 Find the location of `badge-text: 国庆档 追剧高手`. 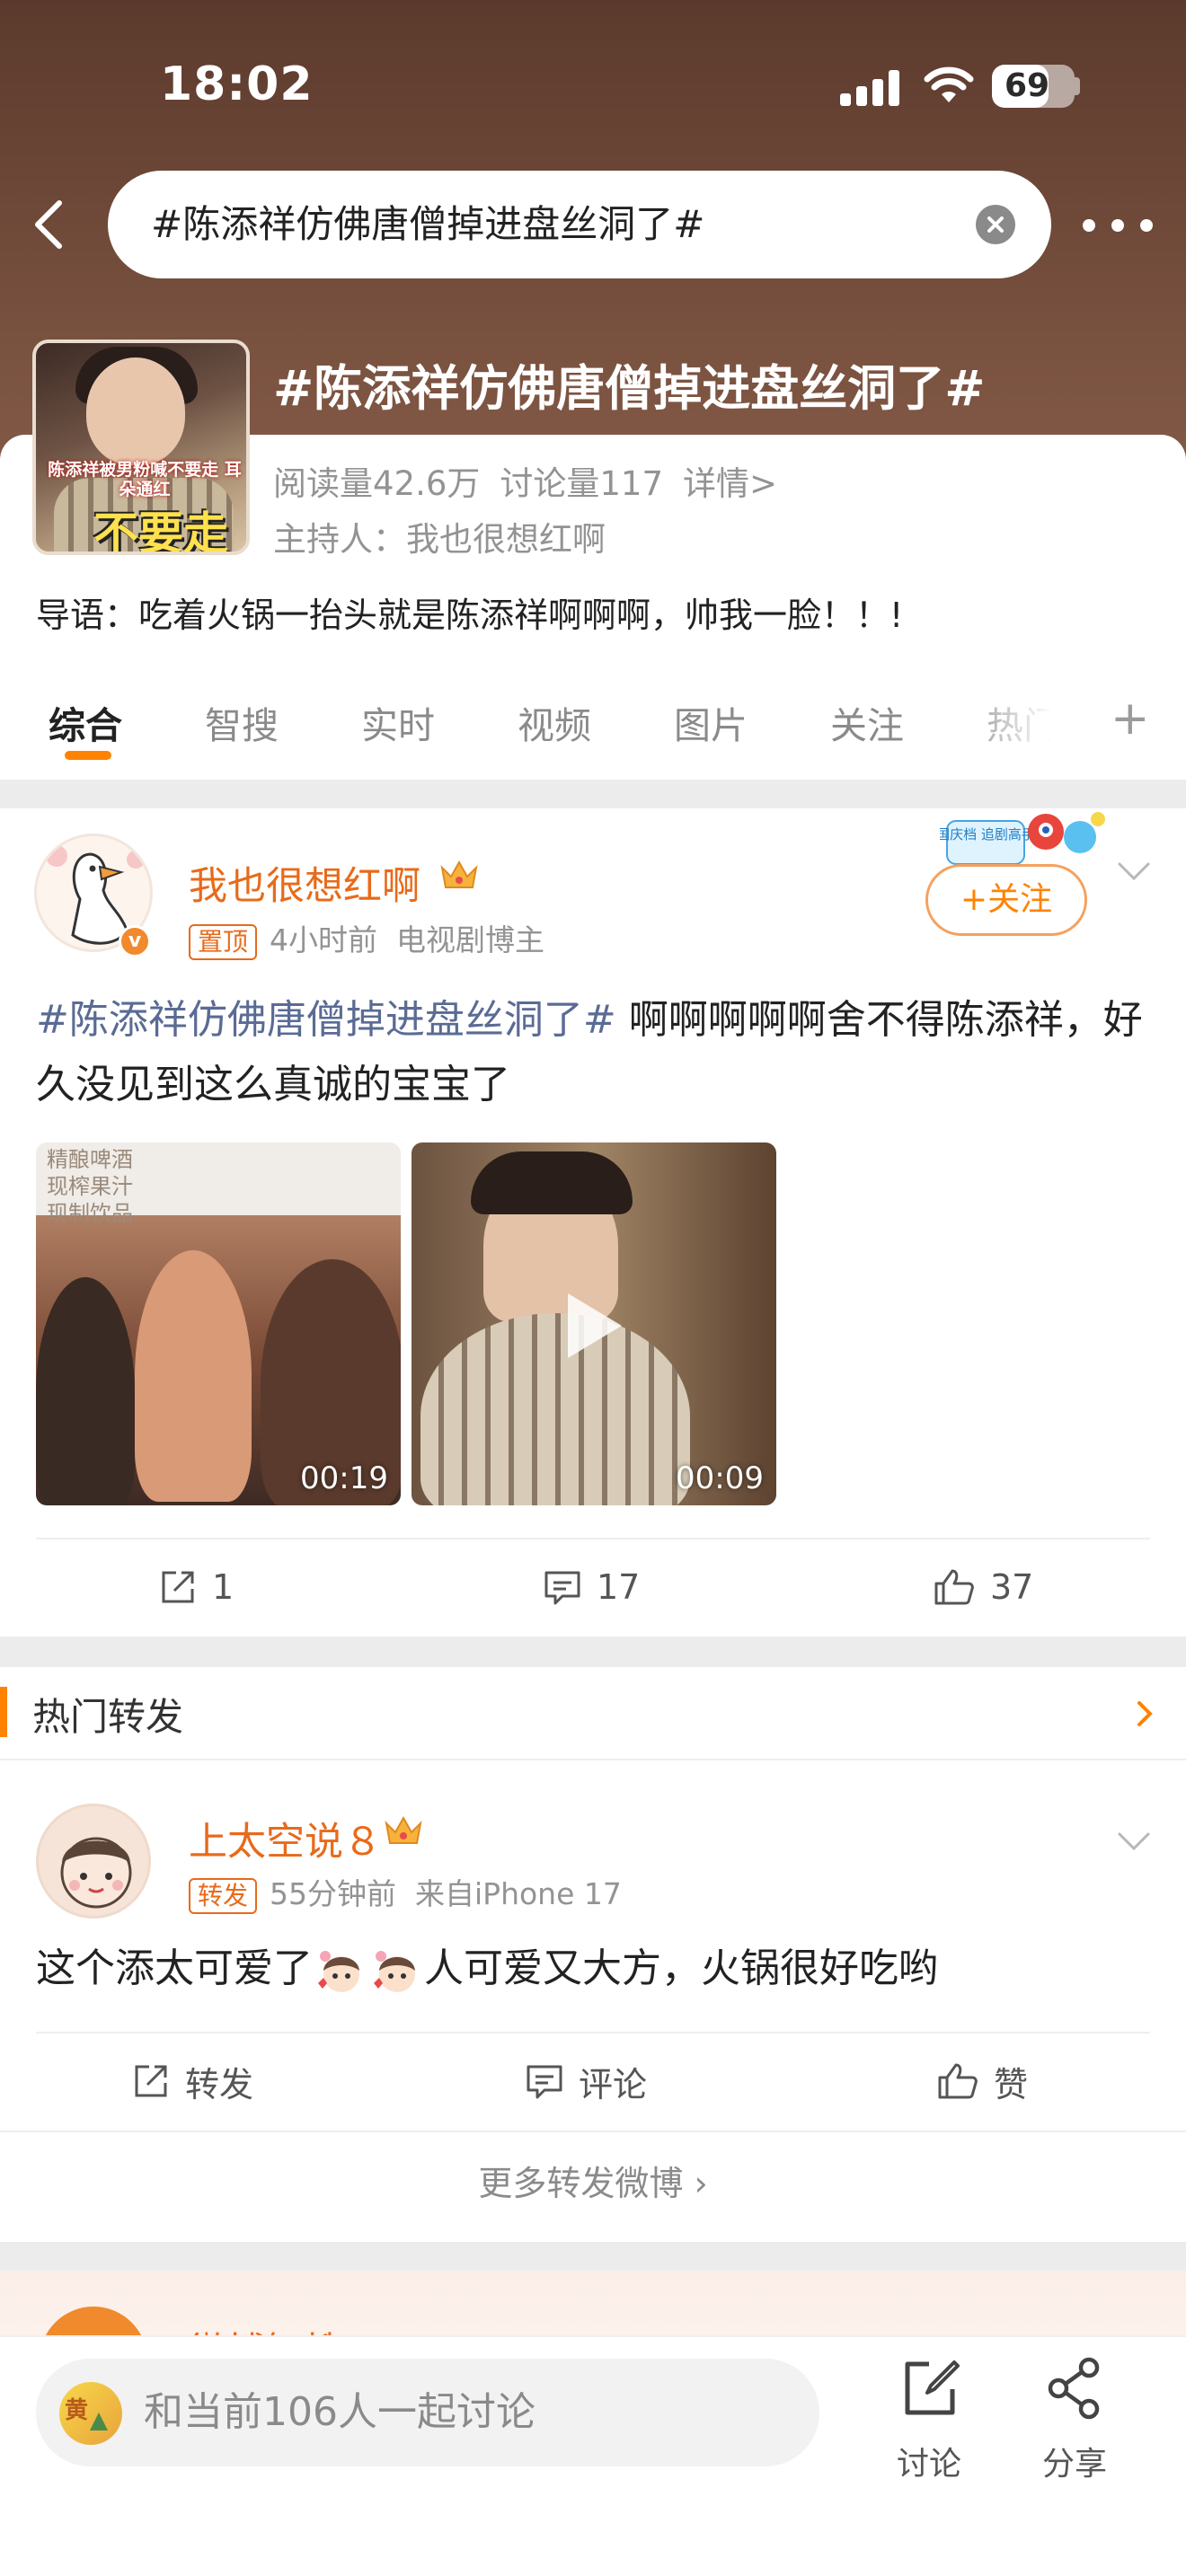

badge-text: 国庆档 追剧高手 is located at coordinates (987, 834).